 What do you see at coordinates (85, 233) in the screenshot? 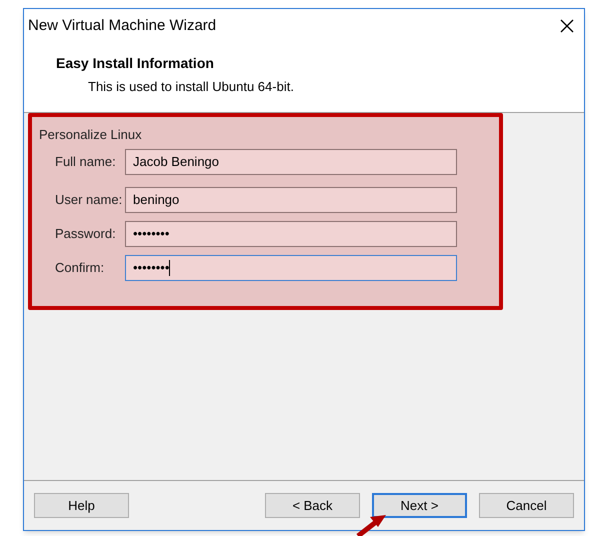
I see `field-label: Password:` at bounding box center [85, 233].